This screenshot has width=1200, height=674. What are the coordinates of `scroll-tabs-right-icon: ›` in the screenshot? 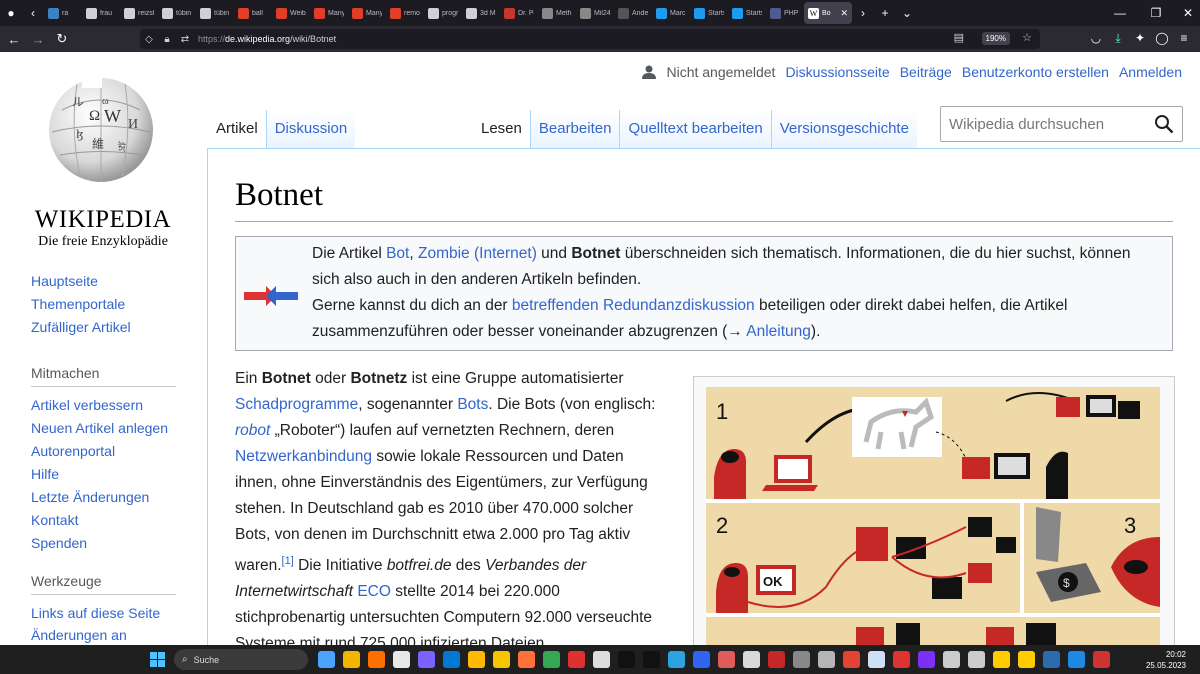 It's located at (863, 13).